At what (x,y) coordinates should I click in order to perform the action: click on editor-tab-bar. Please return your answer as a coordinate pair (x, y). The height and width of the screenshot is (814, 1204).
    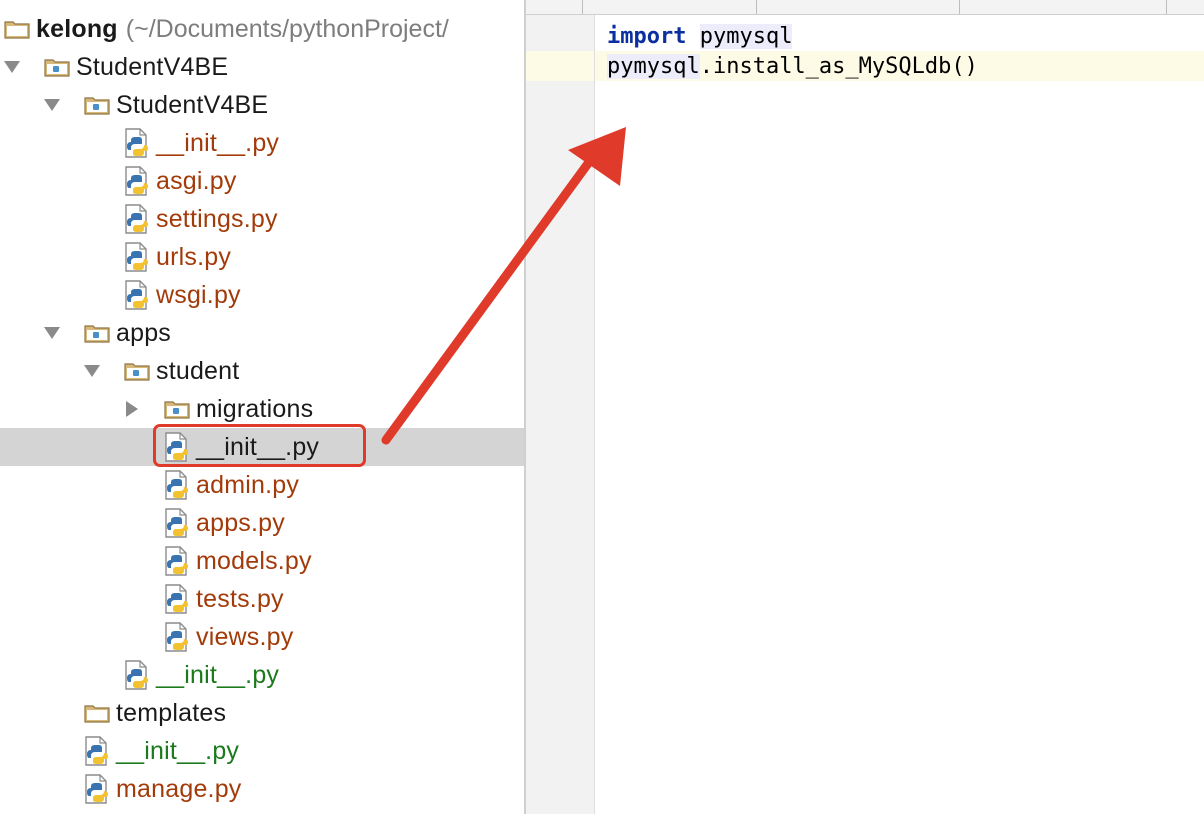
    Looking at the image, I should click on (865, 7).